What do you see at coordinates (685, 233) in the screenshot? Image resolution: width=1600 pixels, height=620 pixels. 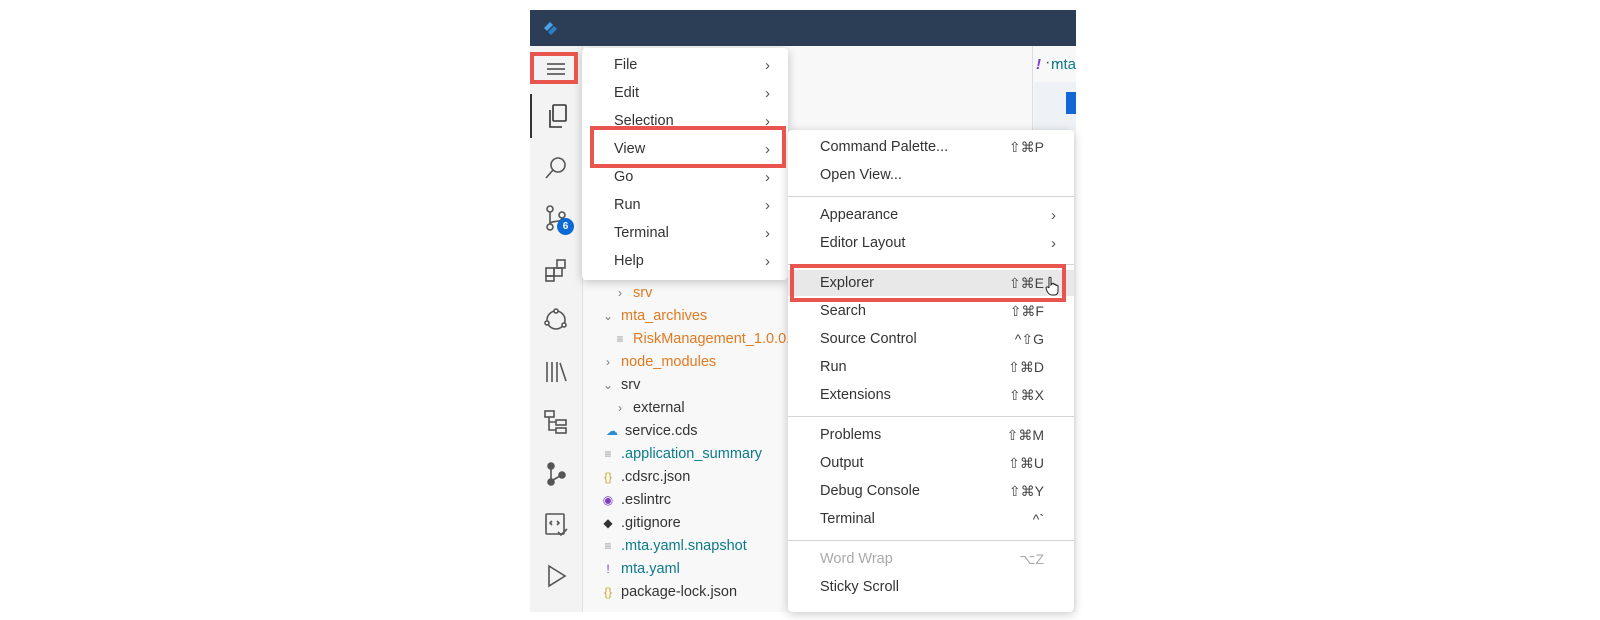 I see `menu-item-terminal: Terminal ›` at bounding box center [685, 233].